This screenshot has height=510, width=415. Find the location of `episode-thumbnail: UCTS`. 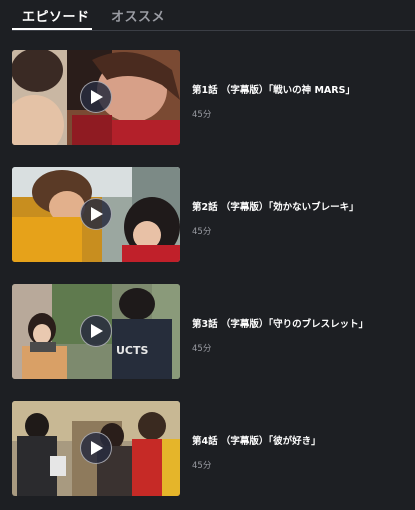

episode-thumbnail: UCTS is located at coordinates (96, 331).